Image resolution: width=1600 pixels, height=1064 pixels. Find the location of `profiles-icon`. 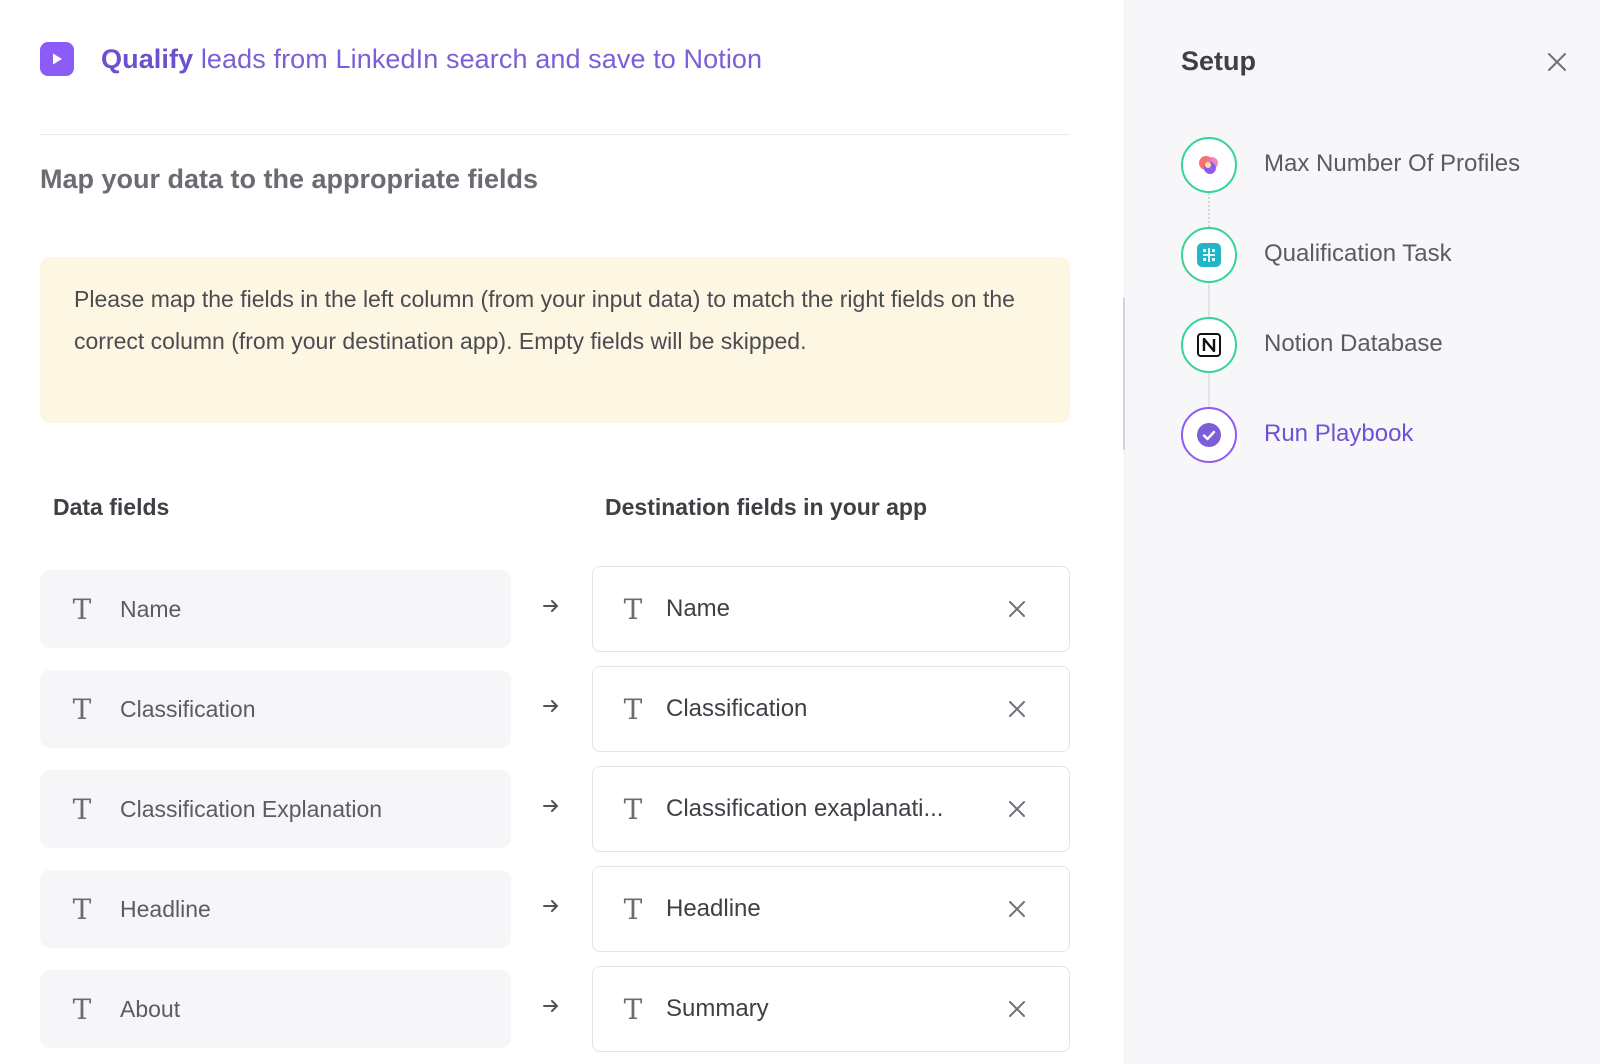

profiles-icon is located at coordinates (1208, 165).